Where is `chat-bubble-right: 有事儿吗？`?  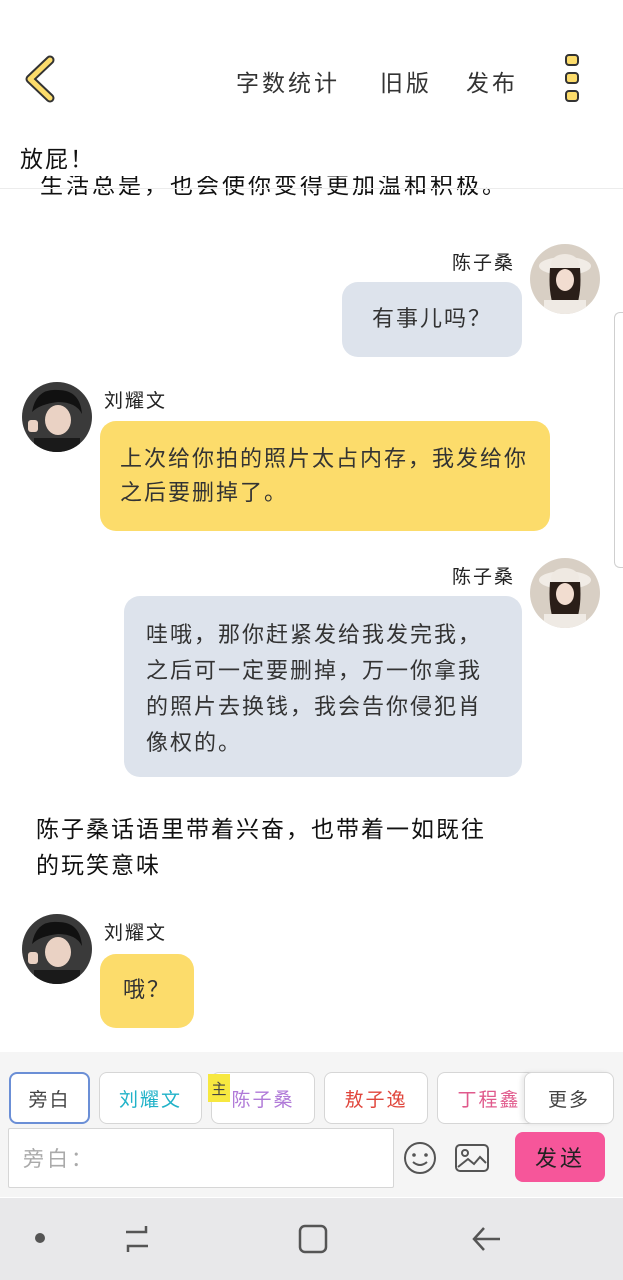 chat-bubble-right: 有事儿吗？ is located at coordinates (432, 319).